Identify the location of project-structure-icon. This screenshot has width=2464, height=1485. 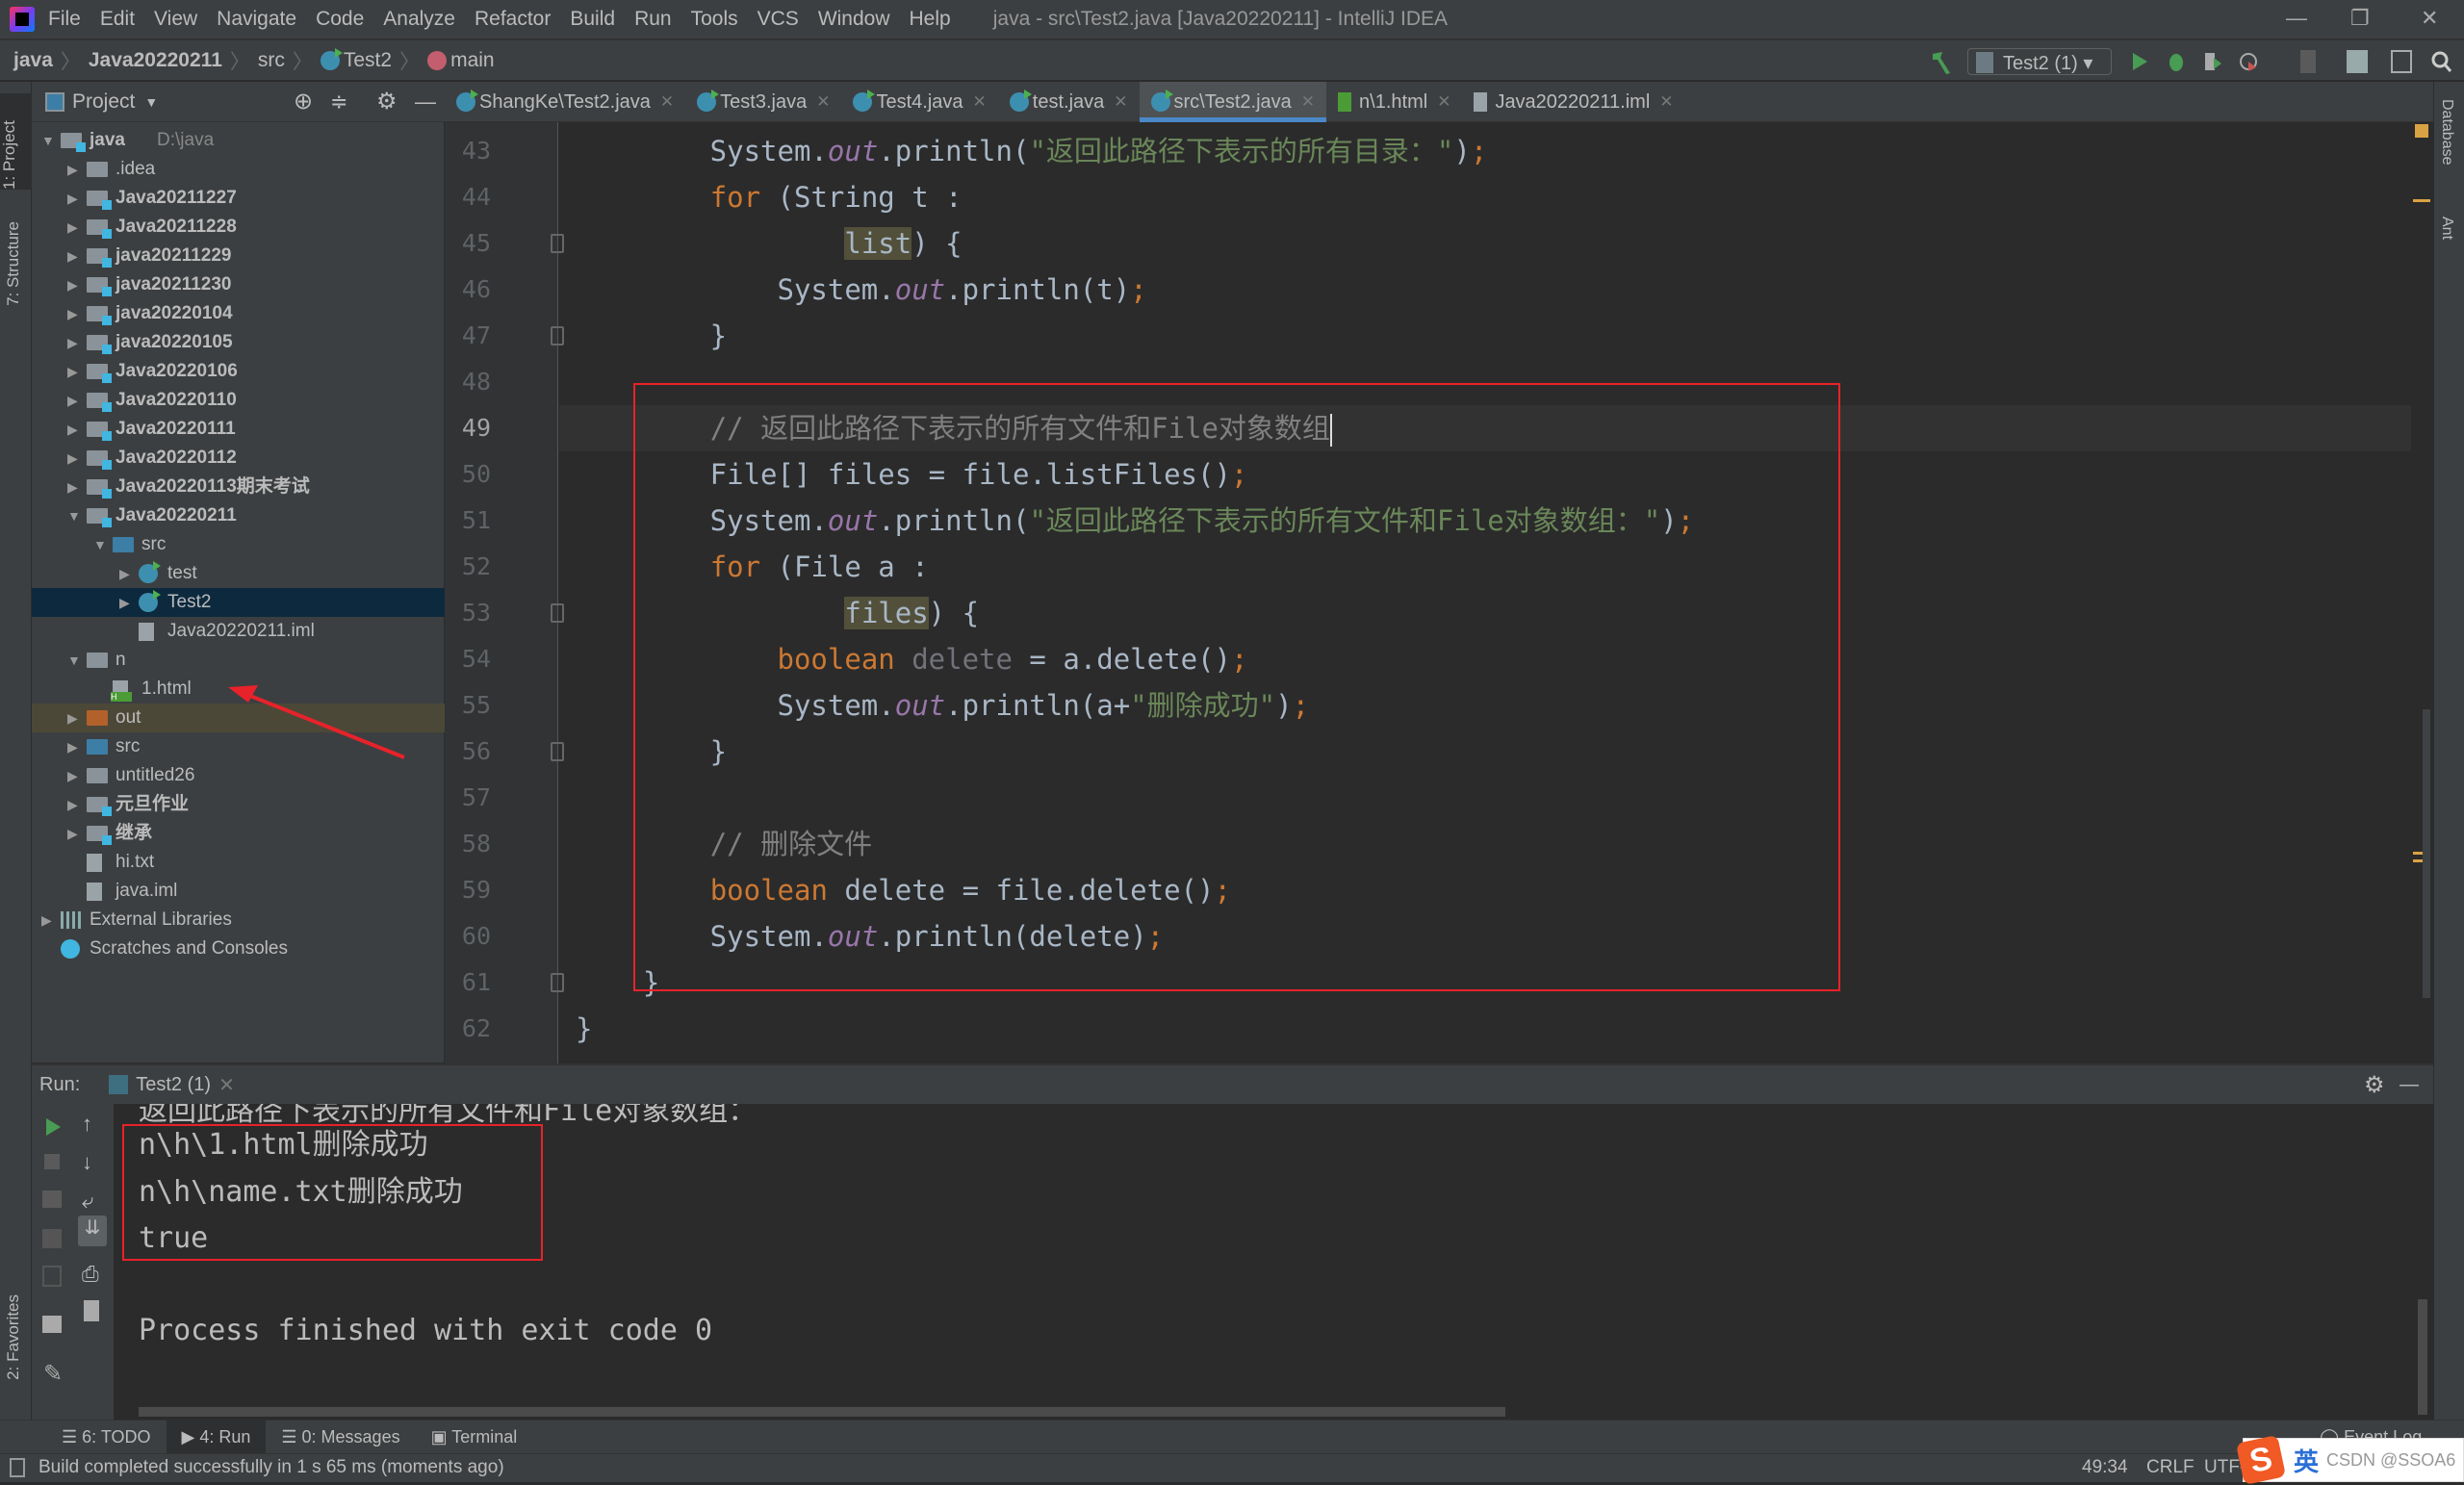
(2357, 61).